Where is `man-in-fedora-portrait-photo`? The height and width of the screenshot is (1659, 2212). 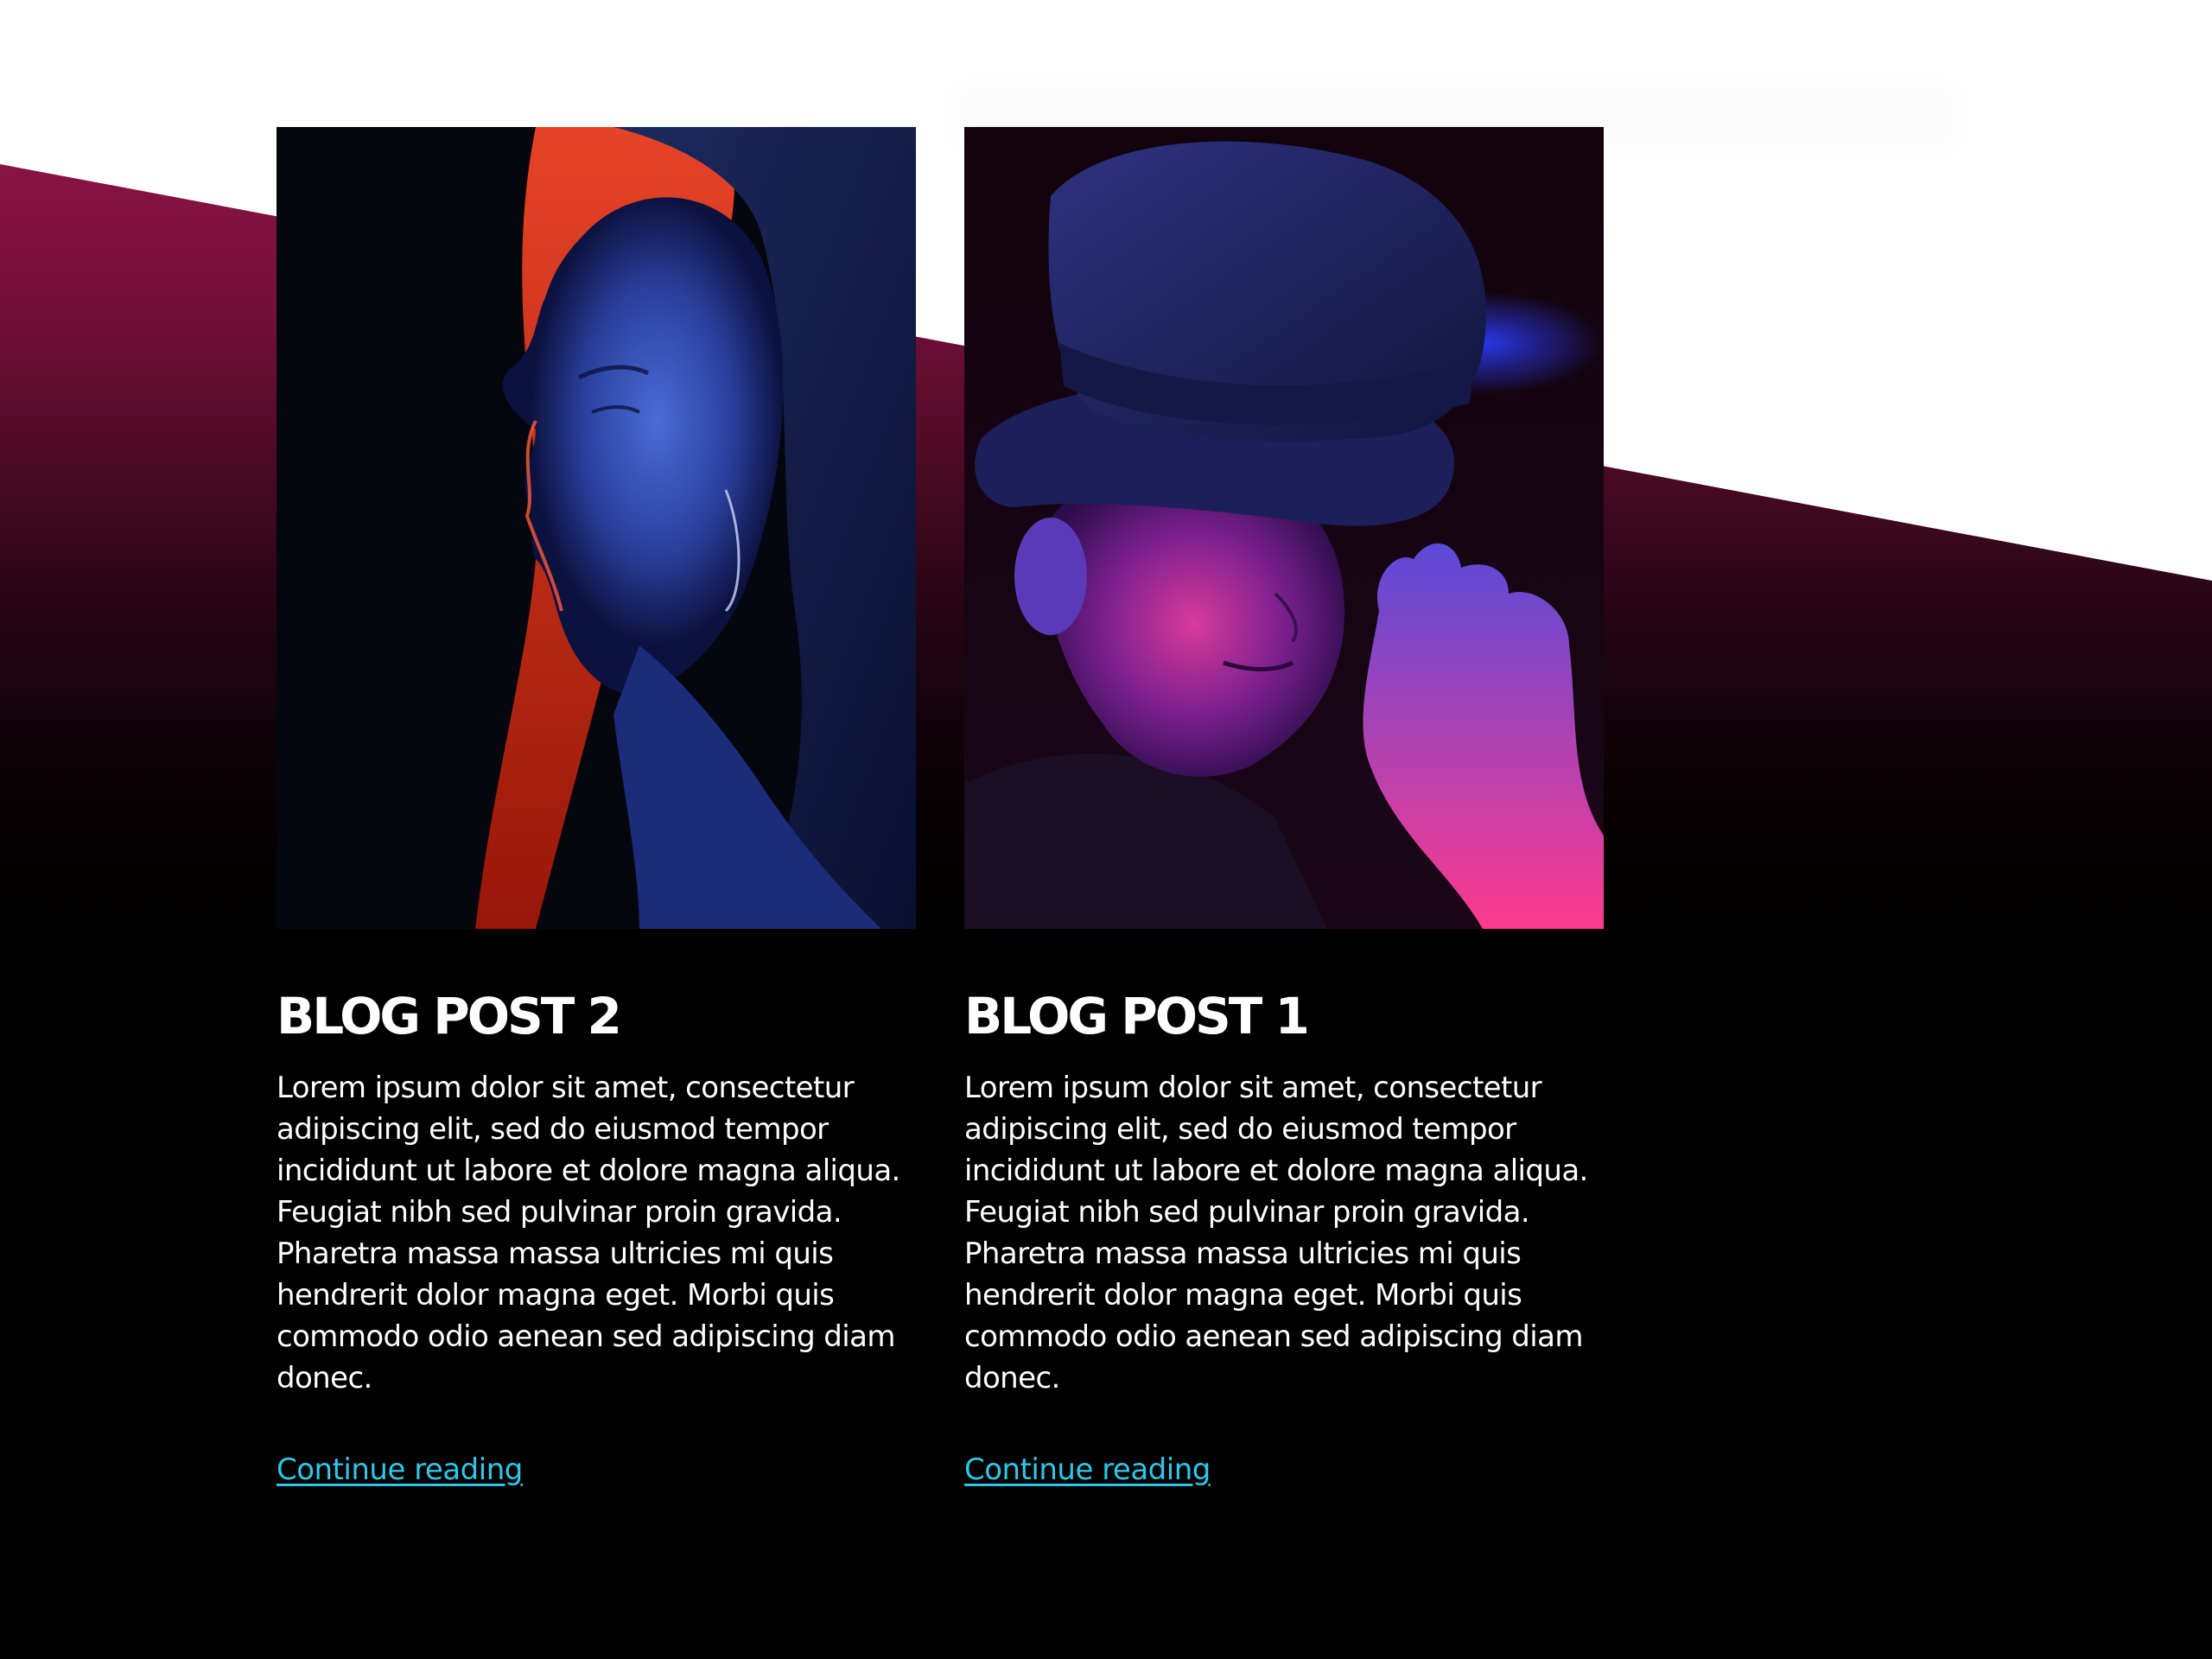
man-in-fedora-portrait-photo is located at coordinates (1284, 528).